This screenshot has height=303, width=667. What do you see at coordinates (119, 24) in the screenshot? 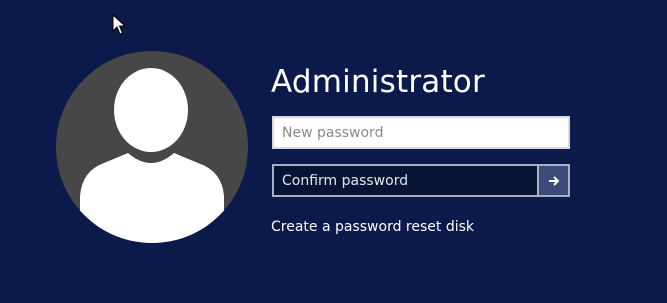
I see `mouse-pointer-icon` at bounding box center [119, 24].